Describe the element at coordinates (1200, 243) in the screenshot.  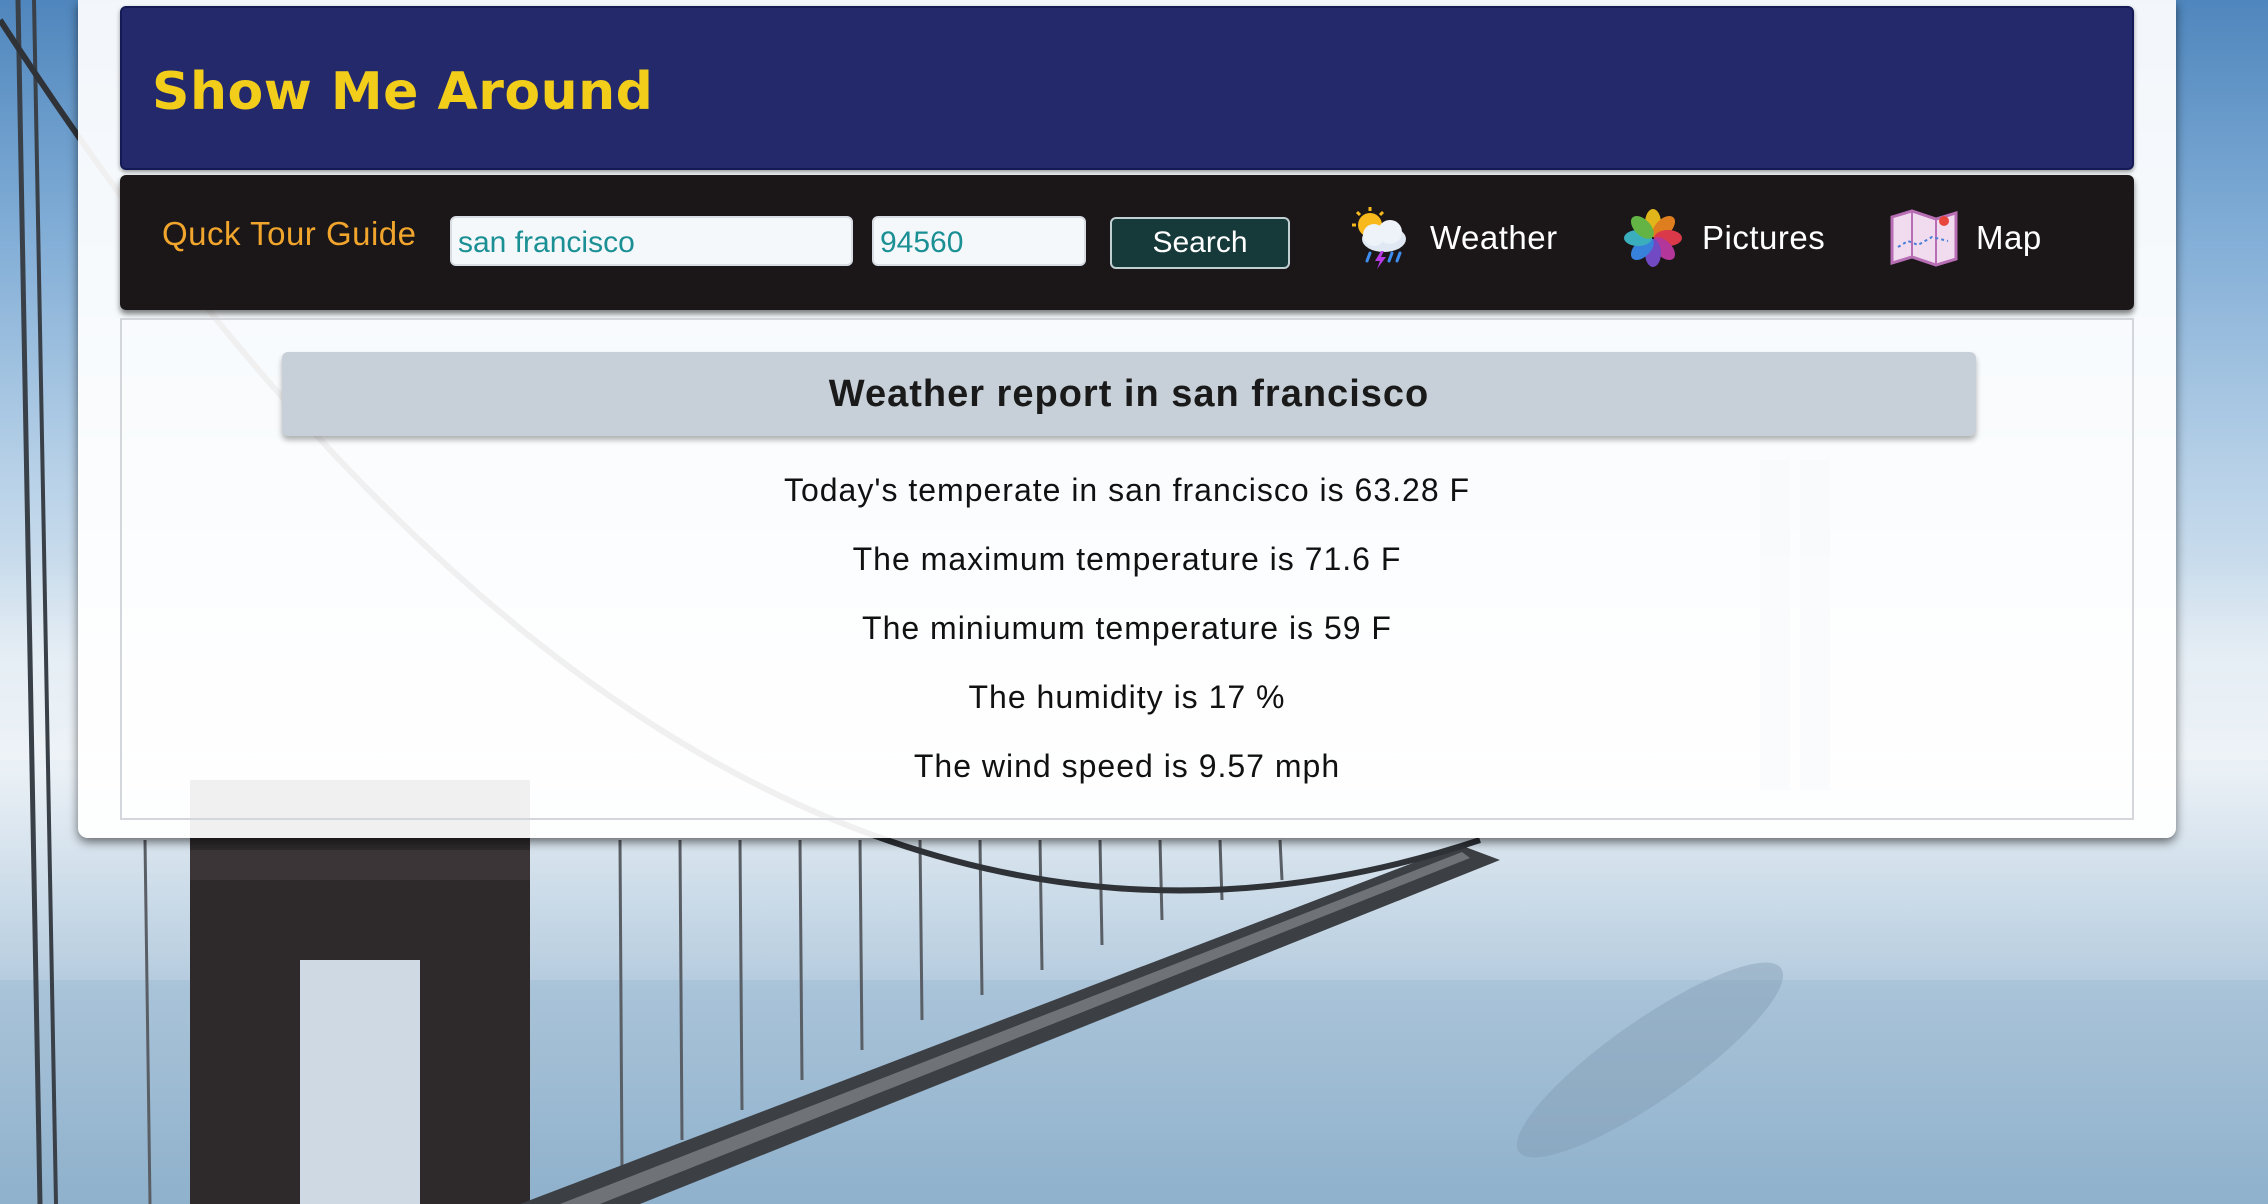
I see `search-button: Search` at that location.